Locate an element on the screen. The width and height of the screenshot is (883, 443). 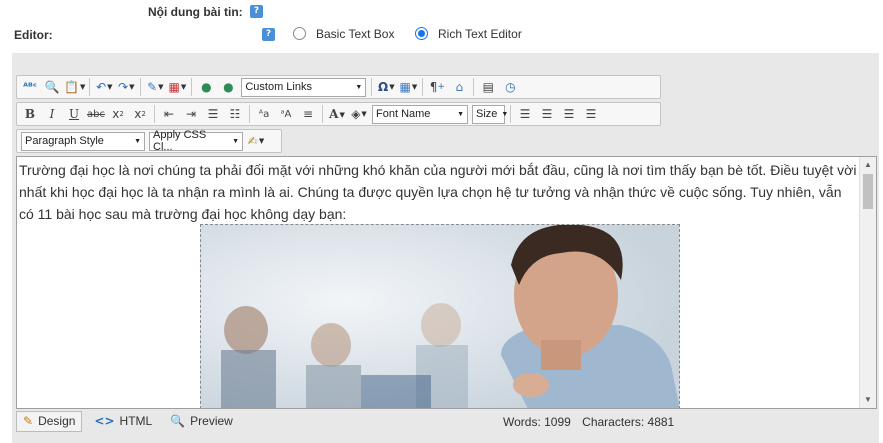
pencil-icon: ✎ is located at coordinates (28, 421).